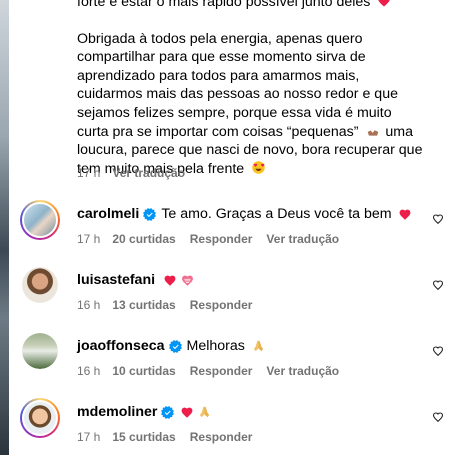 The height and width of the screenshot is (455, 450). I want to click on comment-item: mdemoliner 17 h 15 curtidas Responder, so click(225, 422).